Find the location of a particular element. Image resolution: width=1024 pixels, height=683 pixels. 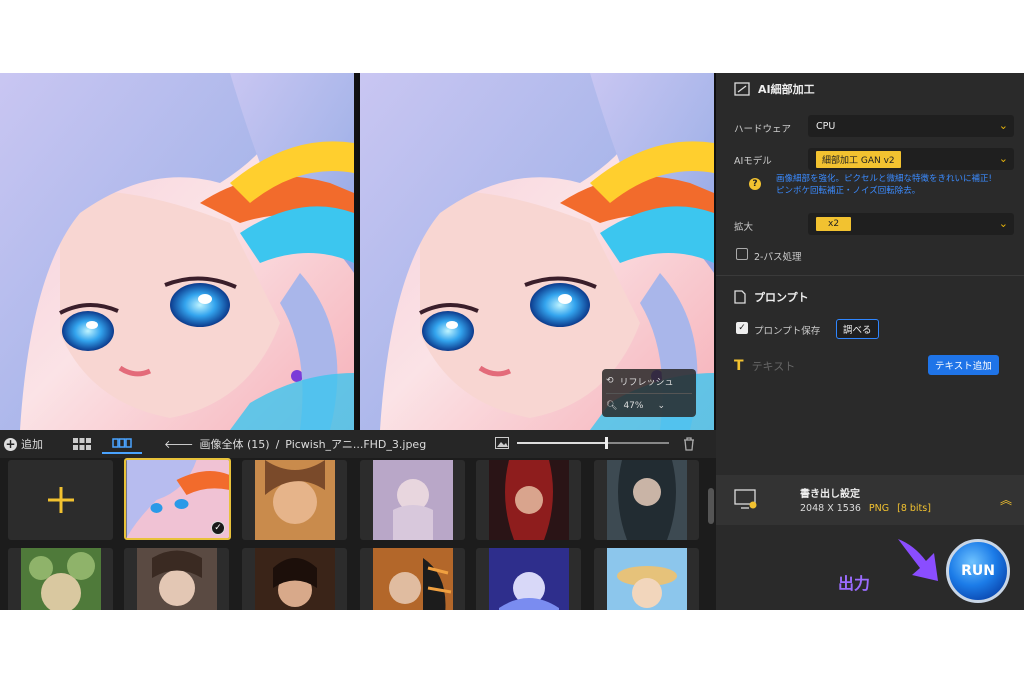

text-row: T テキスト is located at coordinates (764, 366).